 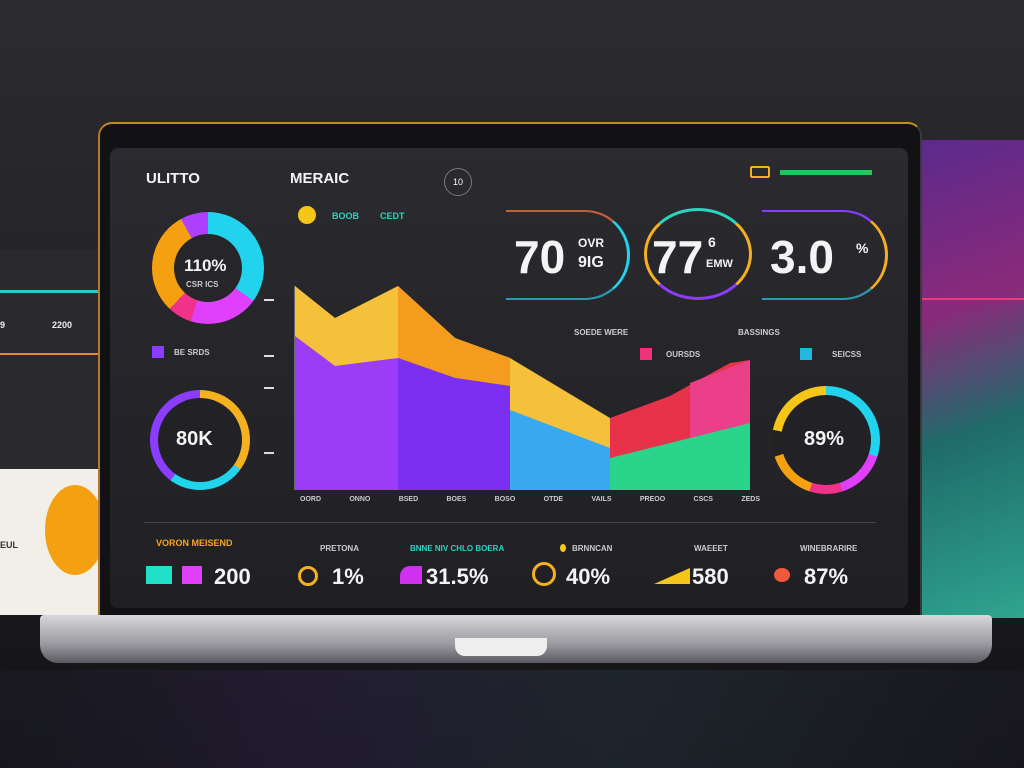 I want to click on kpi-unit: OVR, so click(x=591, y=243).